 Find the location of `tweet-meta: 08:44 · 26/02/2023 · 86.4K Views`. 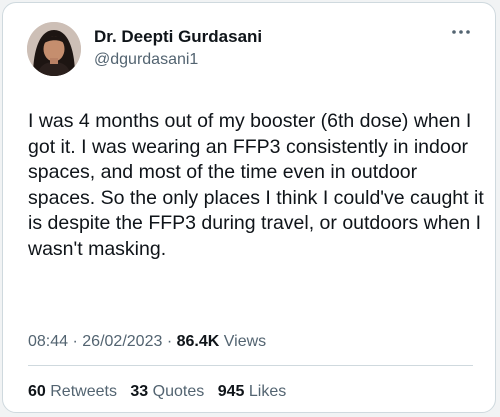

tweet-meta: 08:44 · 26/02/2023 · 86.4K Views is located at coordinates (147, 342).